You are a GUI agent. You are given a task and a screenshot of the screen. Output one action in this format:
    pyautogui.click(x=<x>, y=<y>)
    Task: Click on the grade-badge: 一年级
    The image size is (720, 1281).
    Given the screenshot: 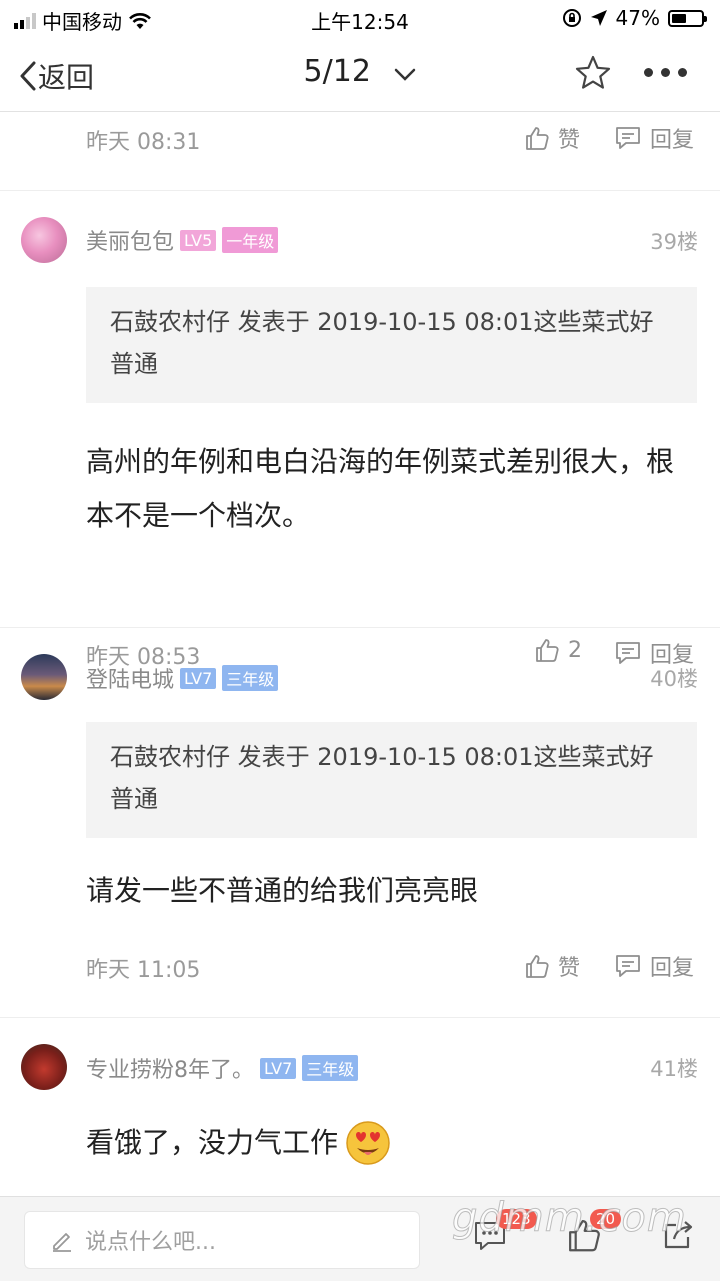 What is the action you would take?
    pyautogui.click(x=250, y=240)
    